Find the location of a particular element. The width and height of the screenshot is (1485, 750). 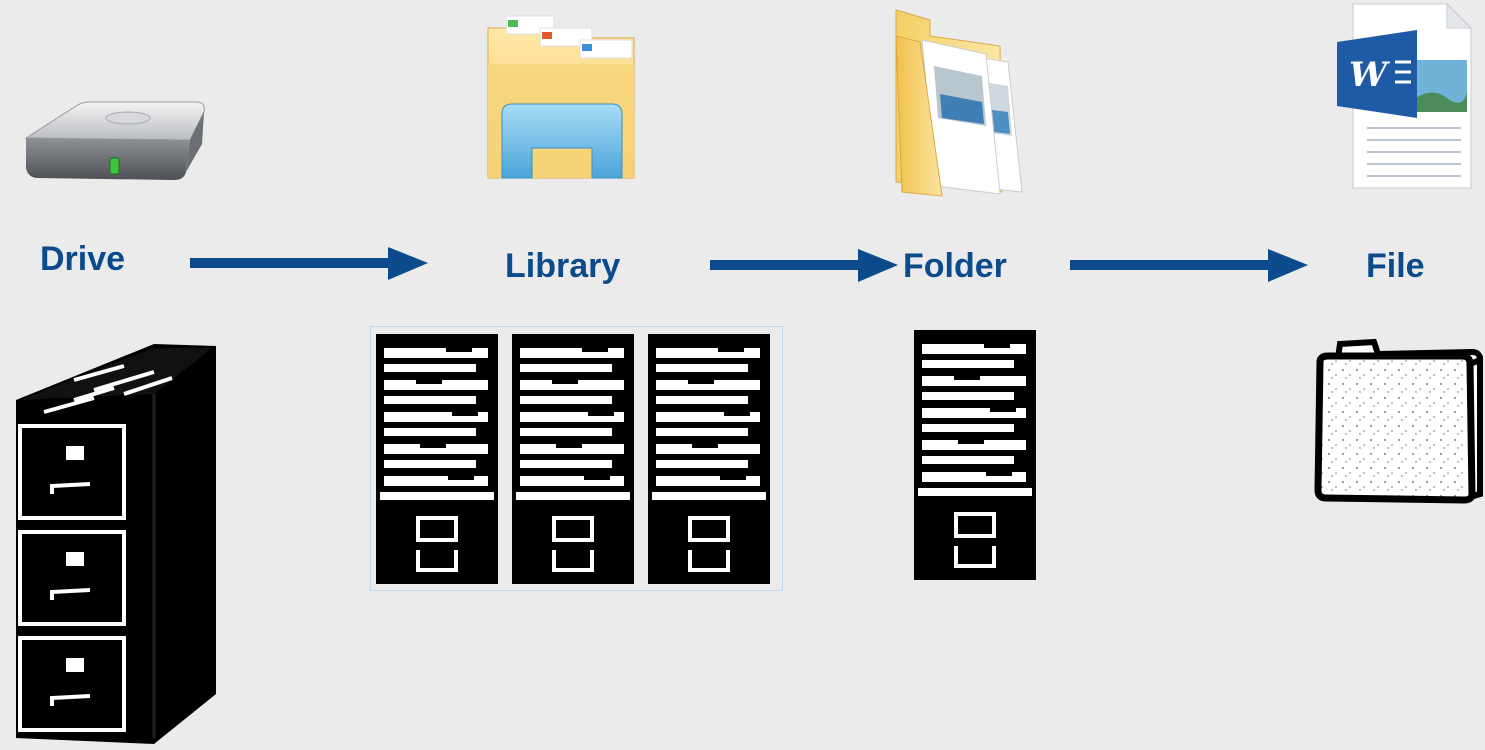

arrow-drive-to-library is located at coordinates (310, 264).